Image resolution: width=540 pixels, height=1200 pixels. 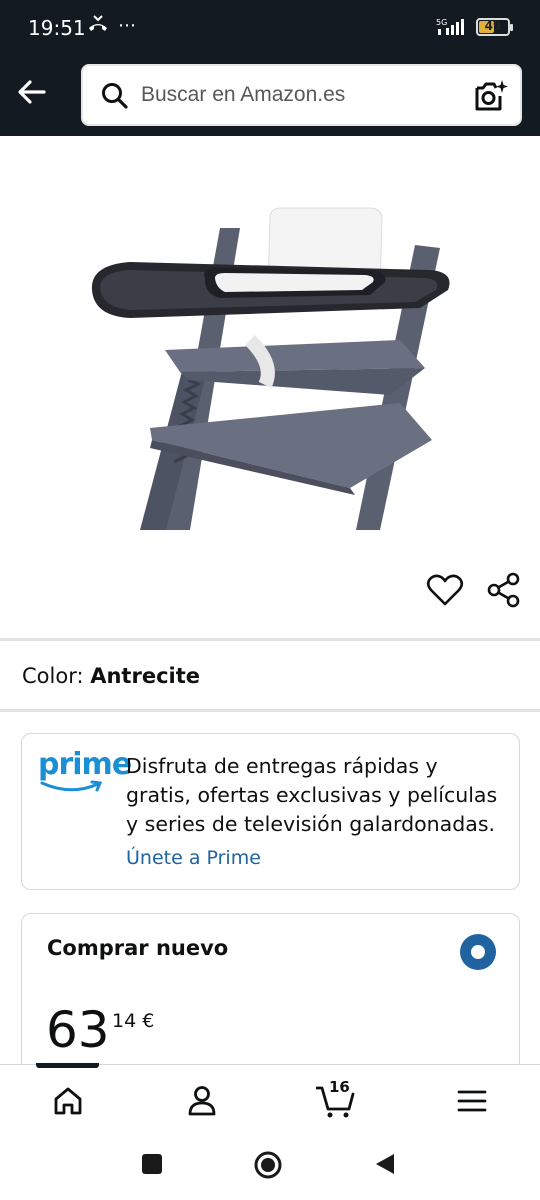 What do you see at coordinates (32, 92) in the screenshot?
I see `back-arrow-icon` at bounding box center [32, 92].